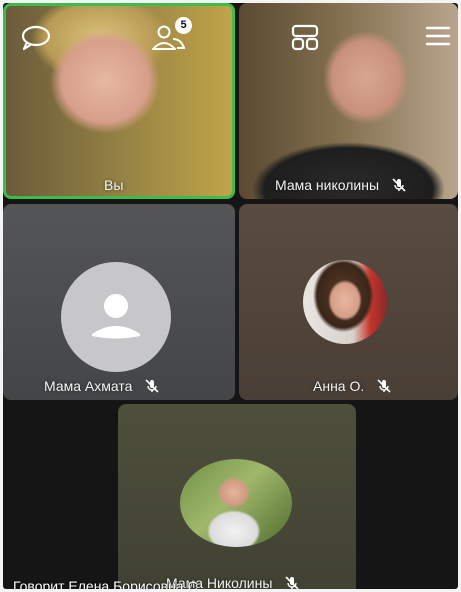 The width and height of the screenshot is (461, 592). What do you see at coordinates (88, 386) in the screenshot?
I see `participant-name-text: Мама Ахмата` at bounding box center [88, 386].